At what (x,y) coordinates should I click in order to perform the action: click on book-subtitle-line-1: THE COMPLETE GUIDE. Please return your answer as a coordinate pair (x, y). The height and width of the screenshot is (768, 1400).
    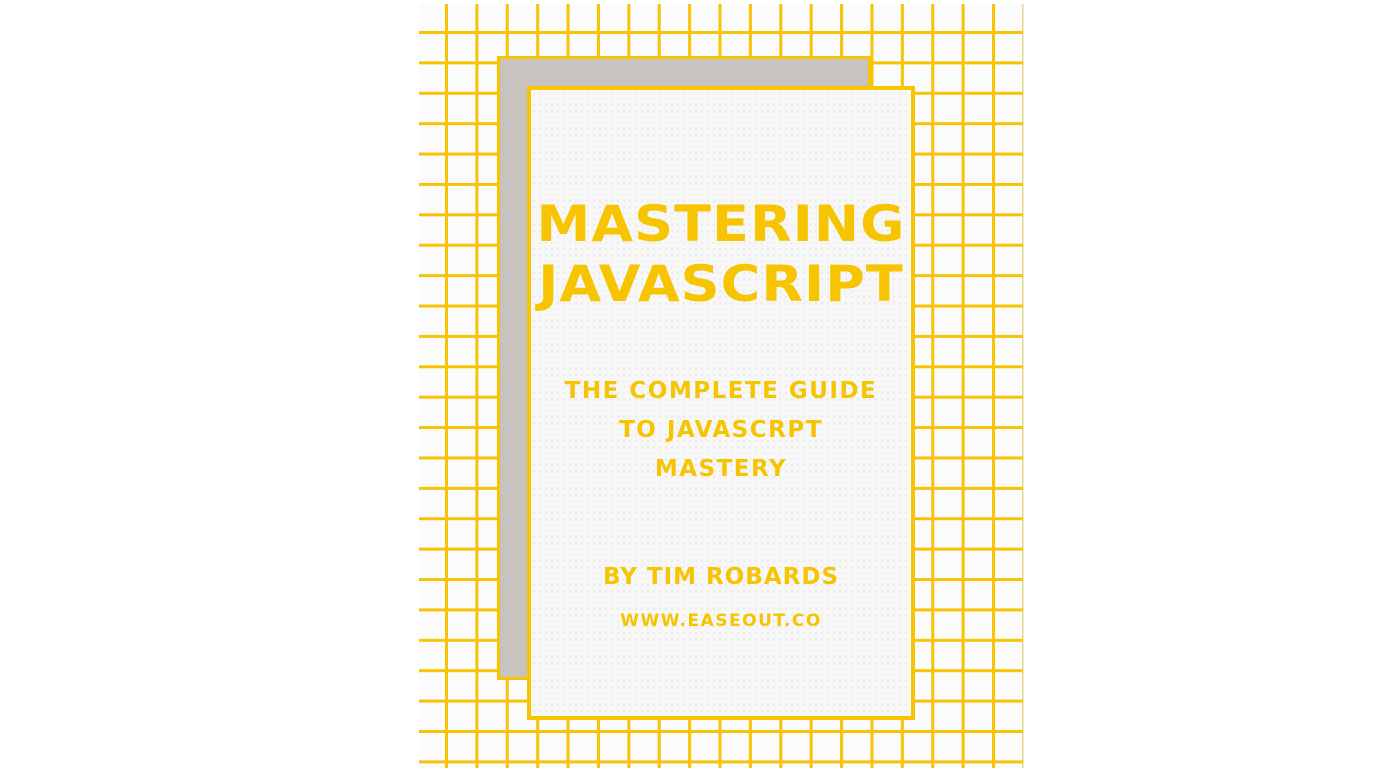
    Looking at the image, I should click on (721, 391).